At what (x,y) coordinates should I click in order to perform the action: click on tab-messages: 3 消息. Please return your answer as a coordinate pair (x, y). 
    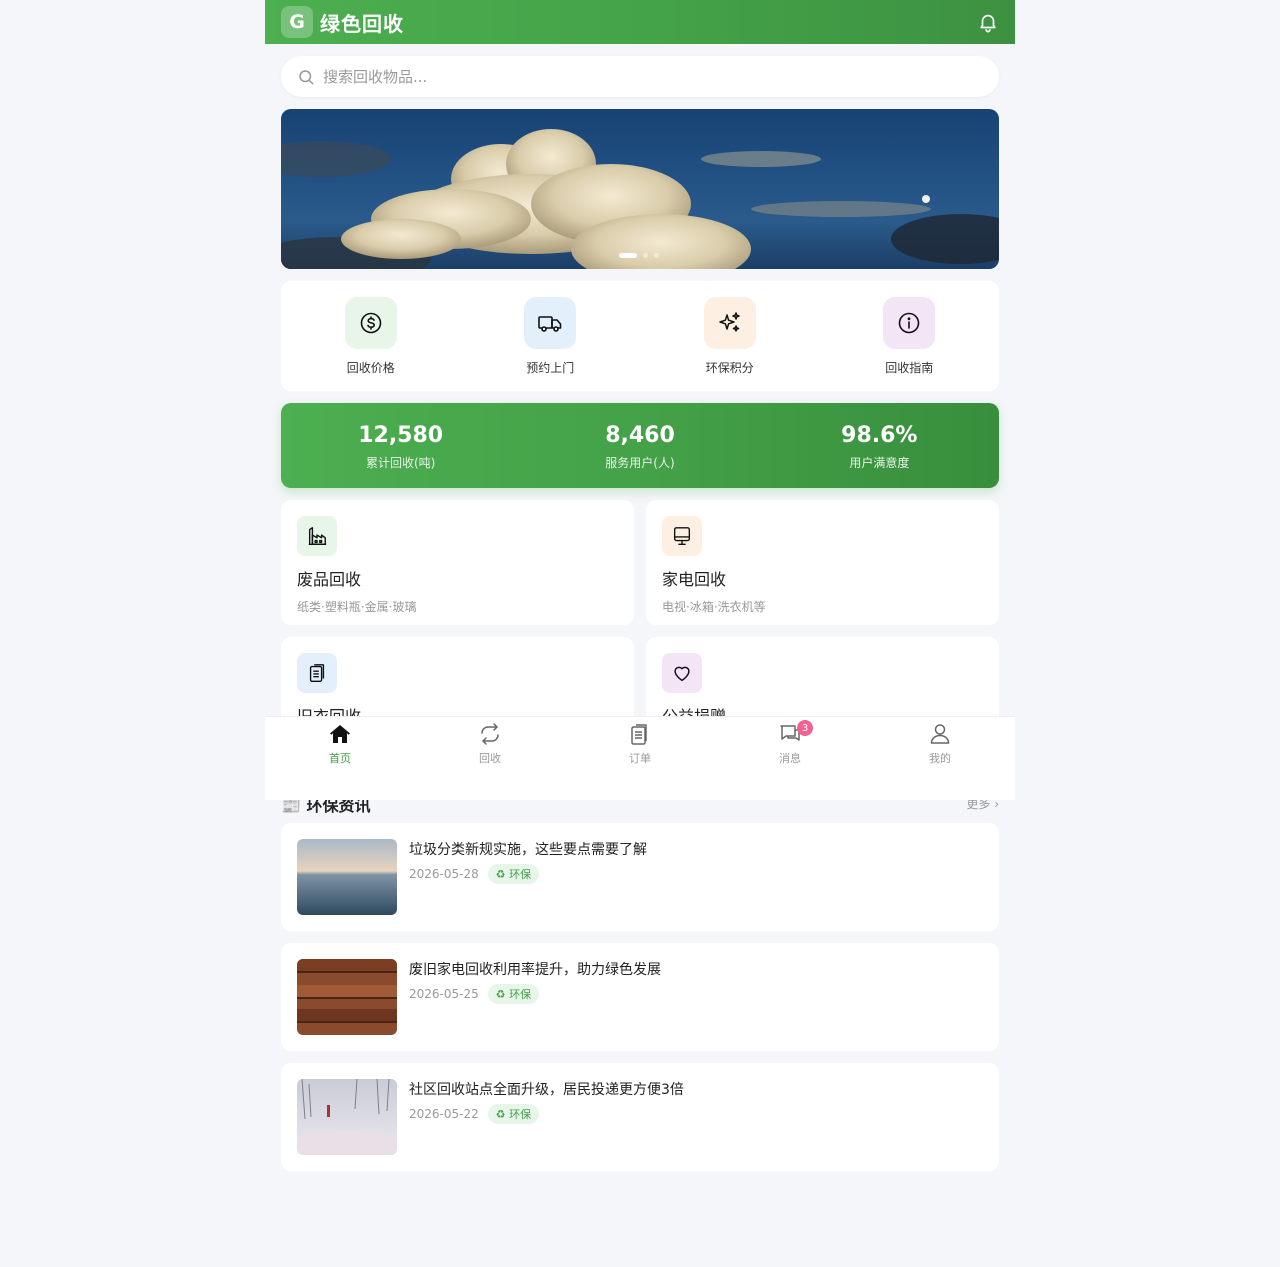
    Looking at the image, I should click on (790, 758).